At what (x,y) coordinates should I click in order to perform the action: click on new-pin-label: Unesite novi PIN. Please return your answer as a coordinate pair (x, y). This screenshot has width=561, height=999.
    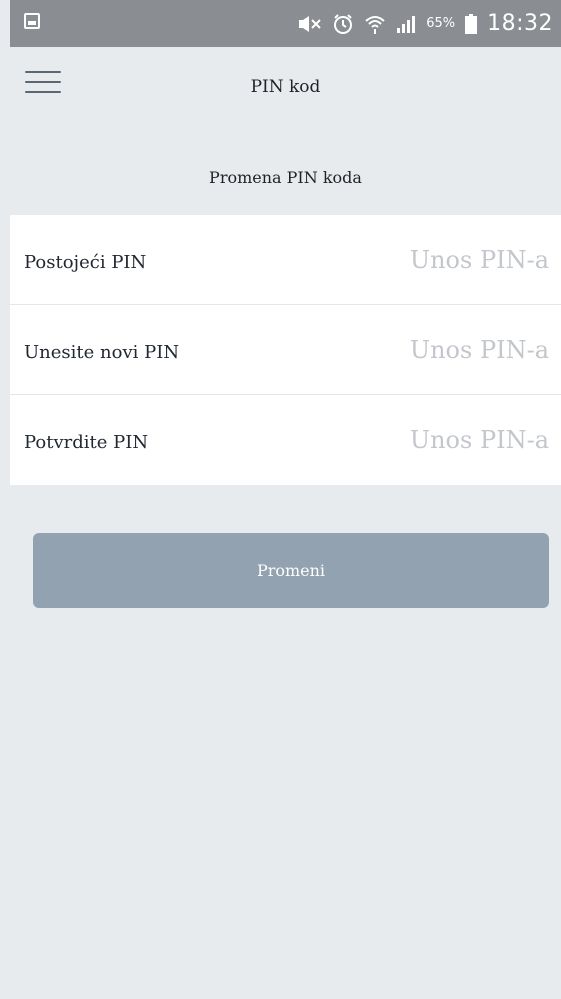
    Looking at the image, I should click on (102, 352).